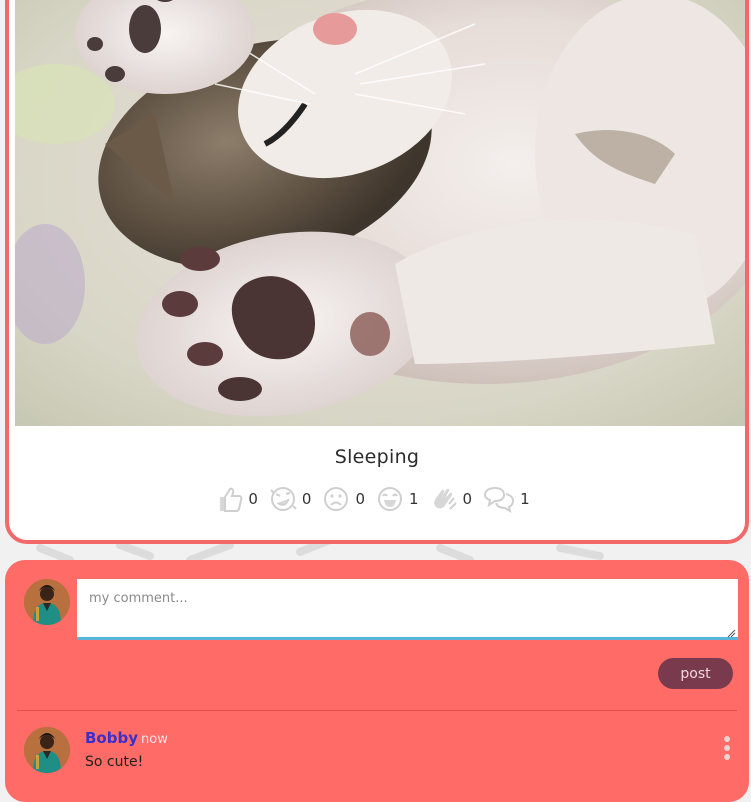  Describe the element at coordinates (499, 500) in the screenshot. I see `comments-icon` at that location.